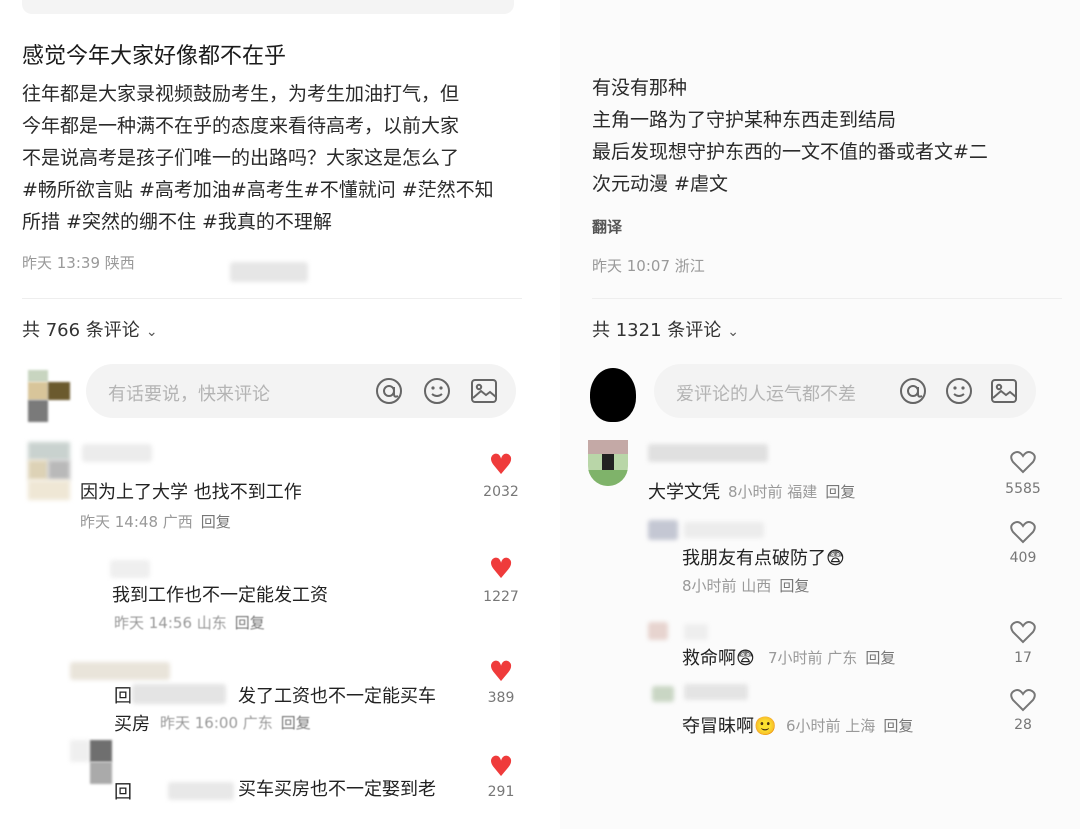  What do you see at coordinates (501, 597) in the screenshot?
I see `like-count: 1227` at bounding box center [501, 597].